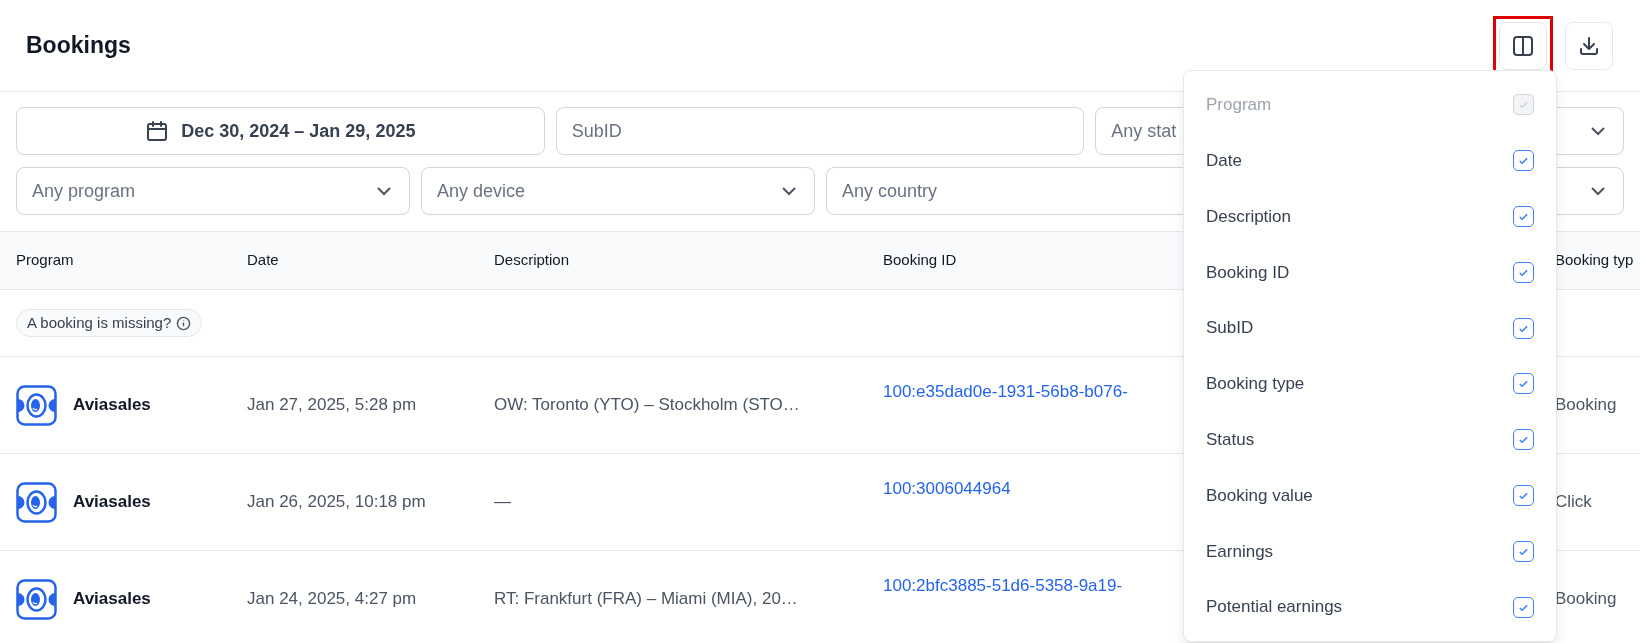 Image resolution: width=1640 pixels, height=643 pixels. Describe the element at coordinates (332, 599) in the screenshot. I see `date-cell-text: Jan 24, 2025, 4:27 pm` at that location.